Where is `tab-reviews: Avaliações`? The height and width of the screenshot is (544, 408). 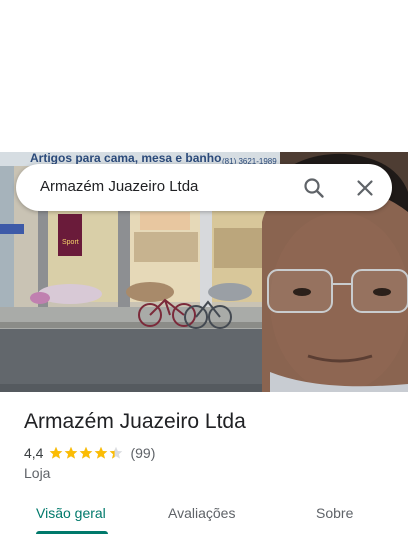 tab-reviews: Avaliações is located at coordinates (201, 513).